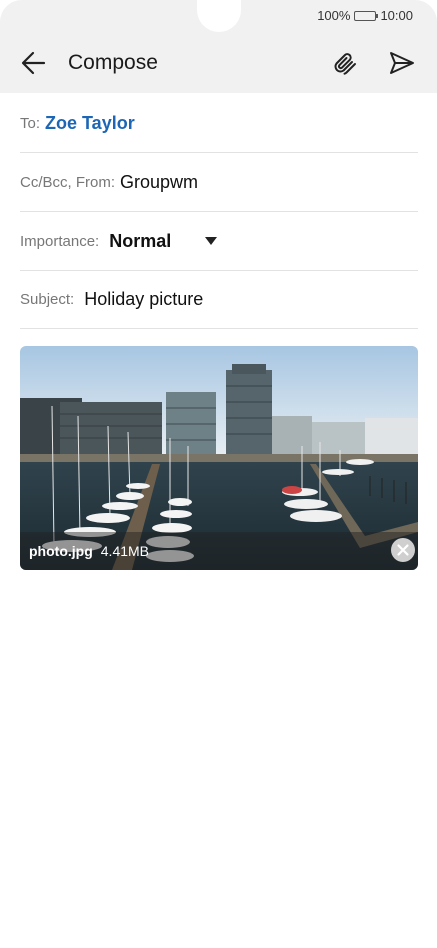  I want to click on subject-field: Subject: Holiday picture, so click(219, 299).